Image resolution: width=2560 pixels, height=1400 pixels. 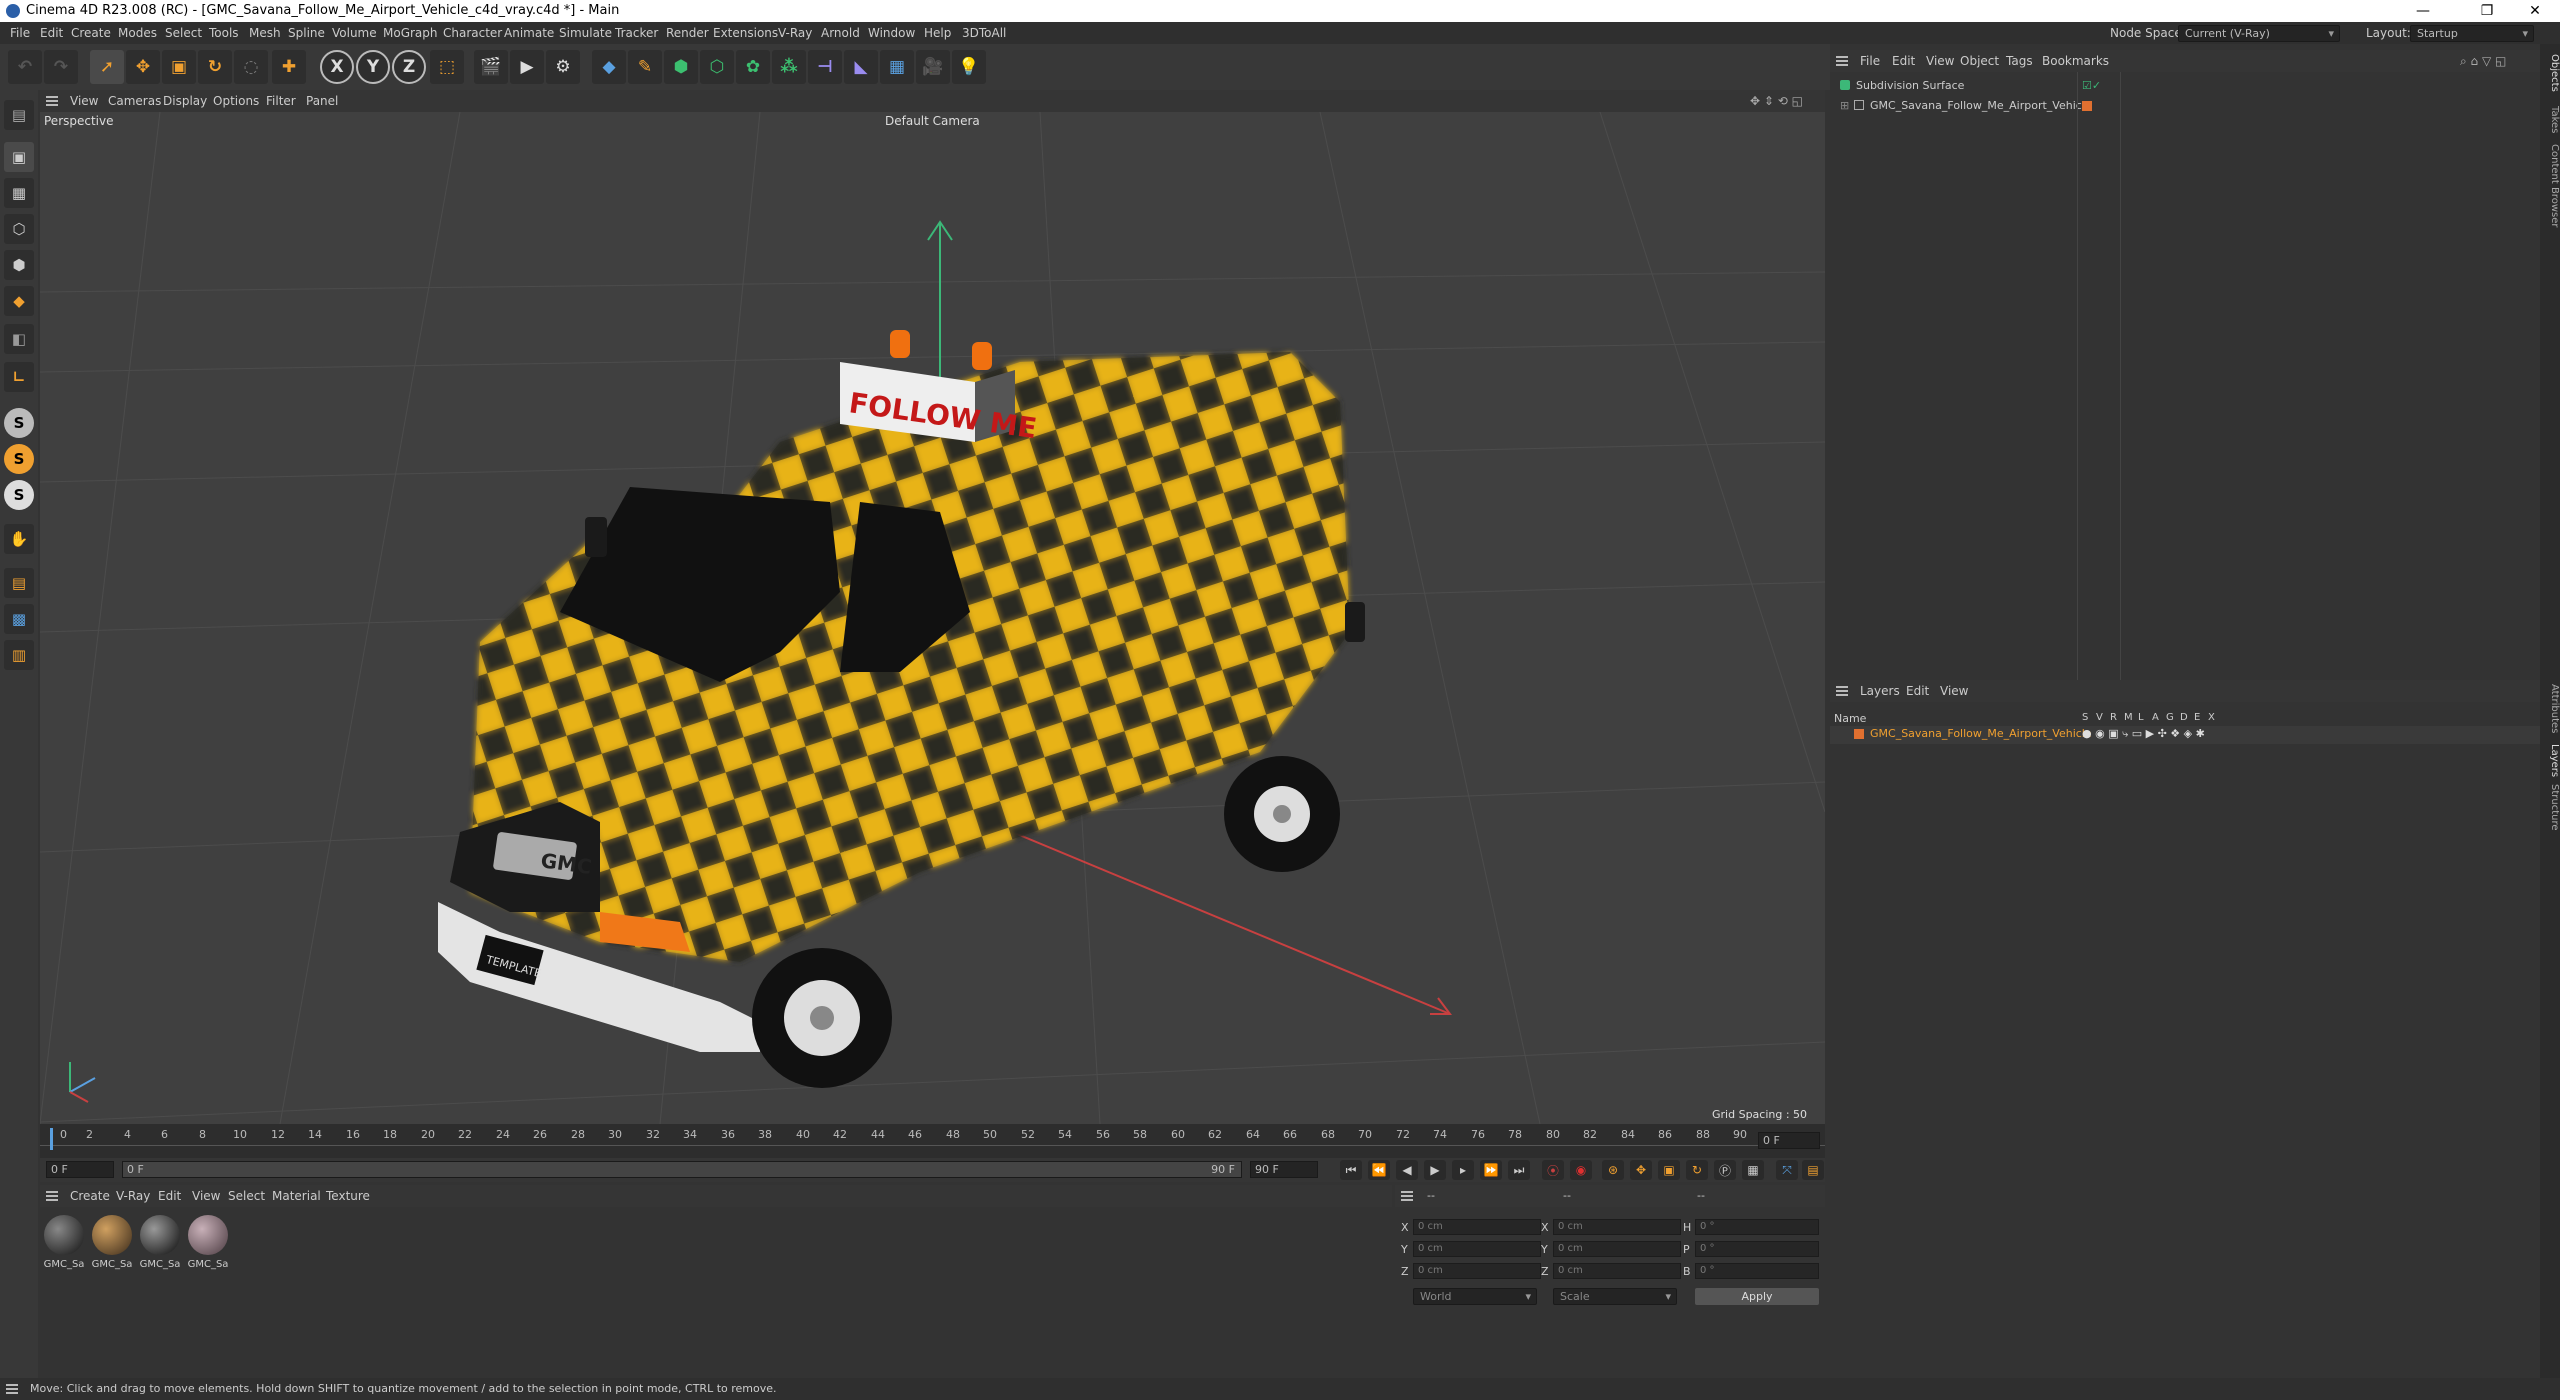 I want to click on material-menu-view: View, so click(x=206, y=1196).